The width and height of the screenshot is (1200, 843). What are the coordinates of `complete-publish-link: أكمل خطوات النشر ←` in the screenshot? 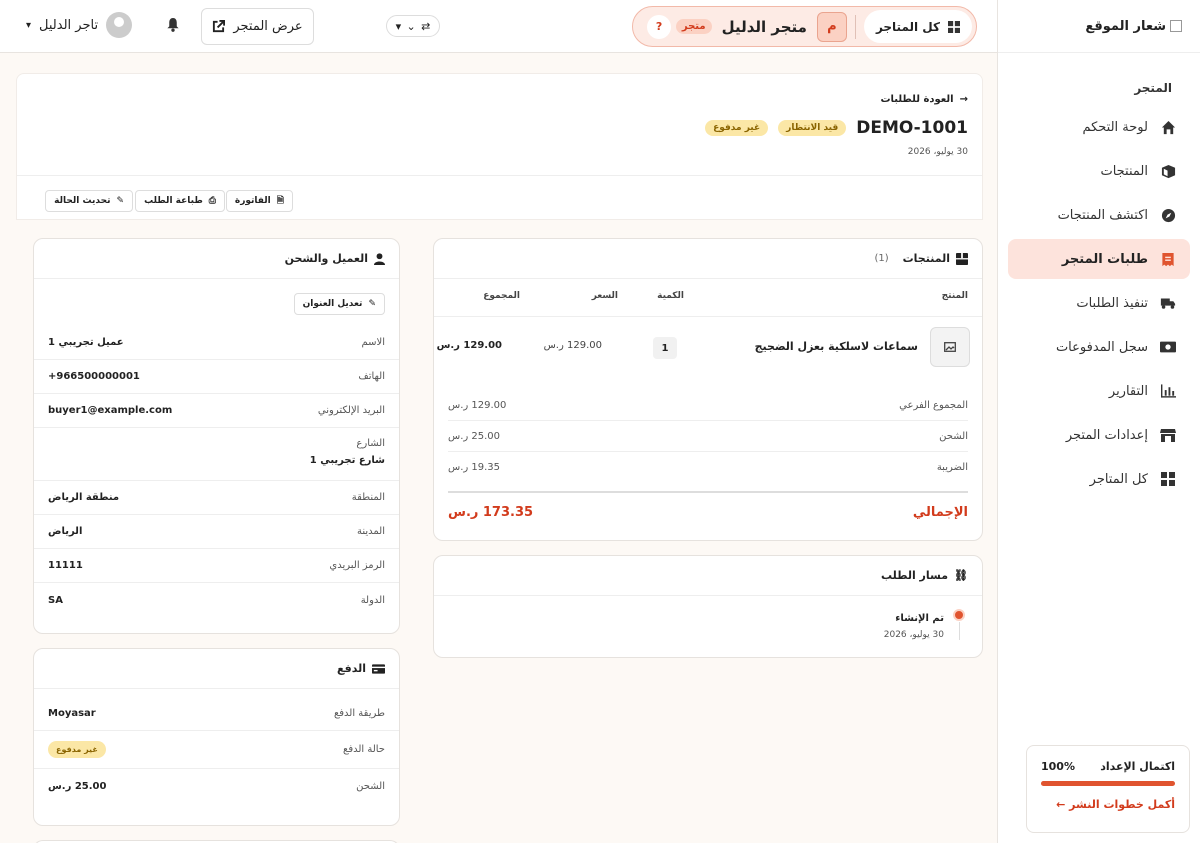 It's located at (1108, 804).